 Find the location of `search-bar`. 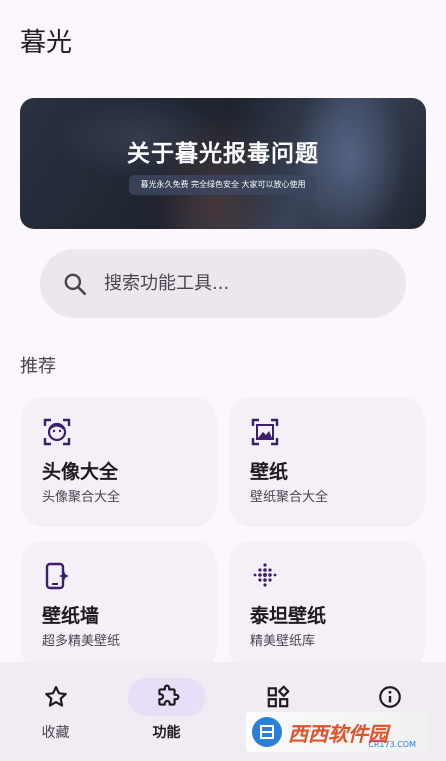

search-bar is located at coordinates (223, 283).